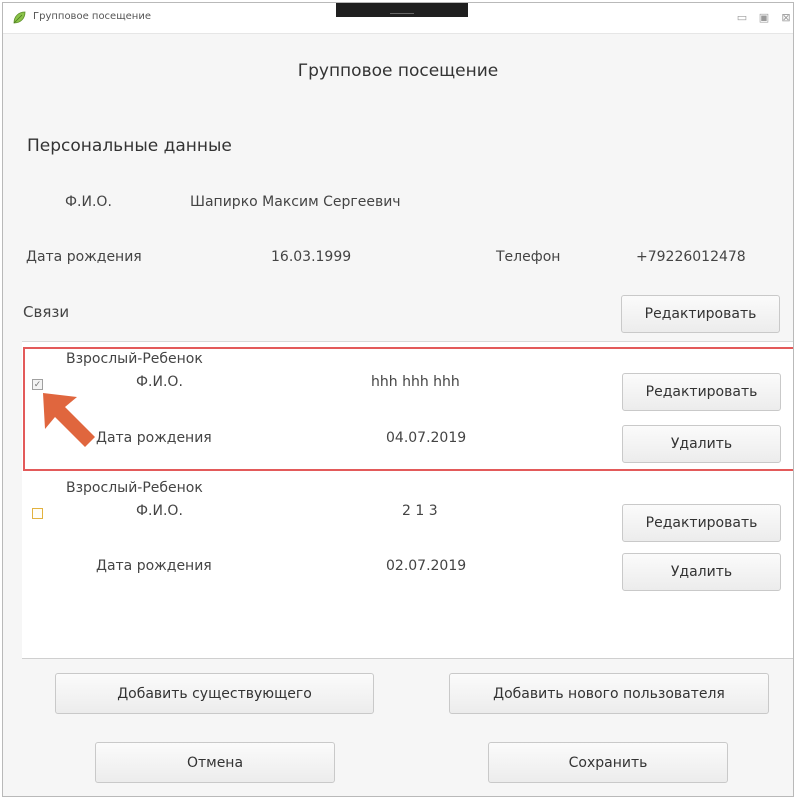  I want to click on edit-links-button: Редактировать, so click(700, 314).